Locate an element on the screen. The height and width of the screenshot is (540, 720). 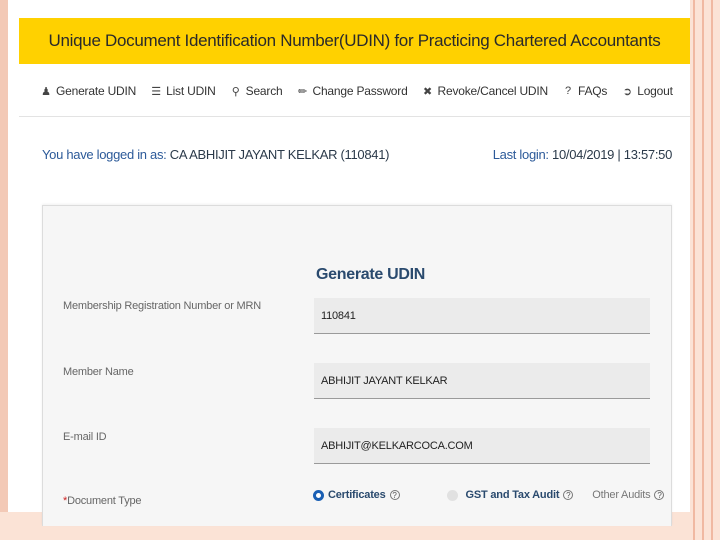
nav-logout-label: Logout is located at coordinates (655, 91).